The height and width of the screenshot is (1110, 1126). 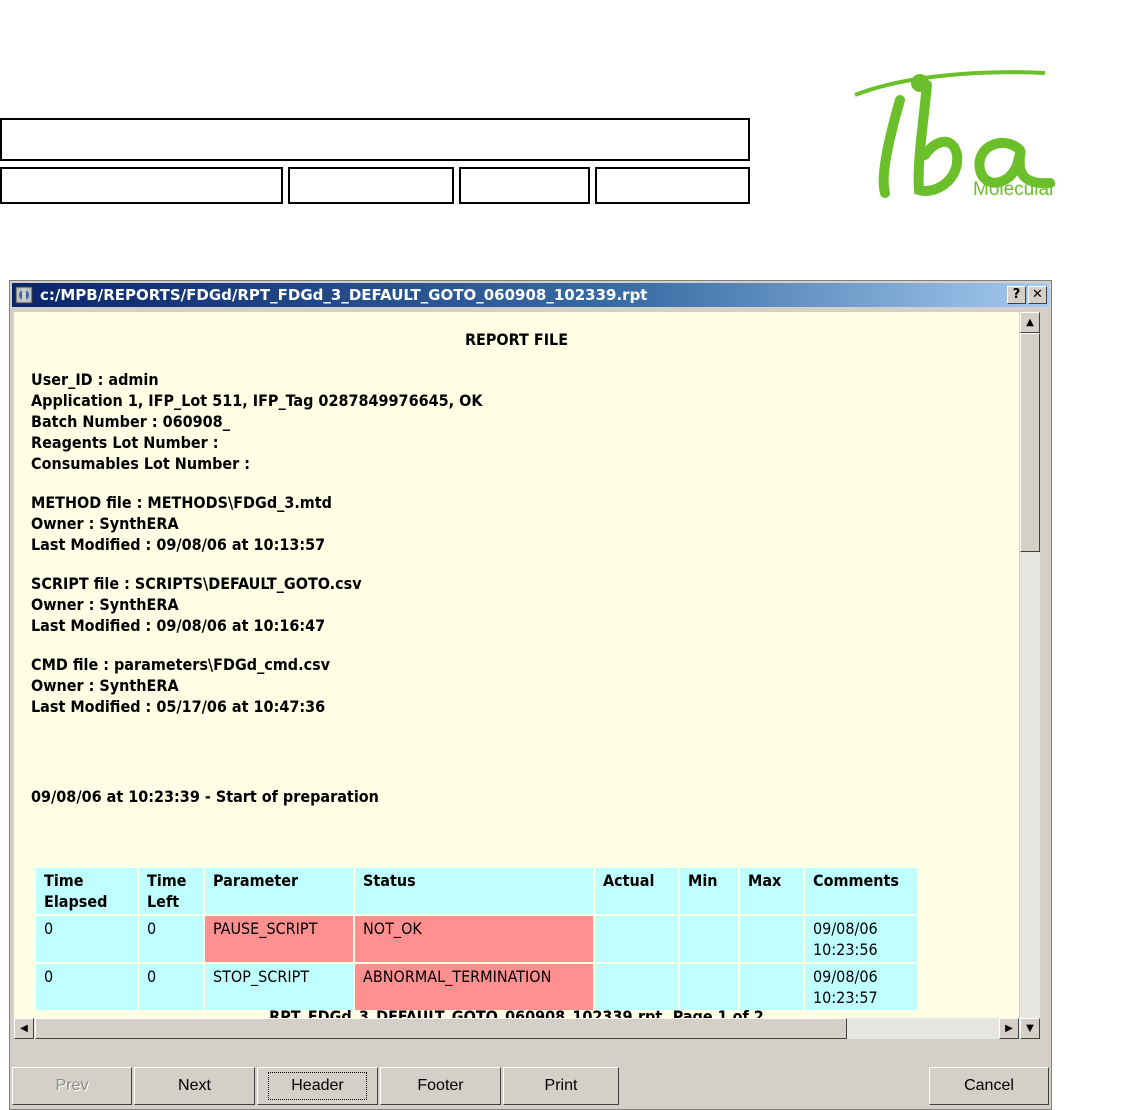 I want to click on scroll-right-button: ▶, so click(x=1009, y=1028).